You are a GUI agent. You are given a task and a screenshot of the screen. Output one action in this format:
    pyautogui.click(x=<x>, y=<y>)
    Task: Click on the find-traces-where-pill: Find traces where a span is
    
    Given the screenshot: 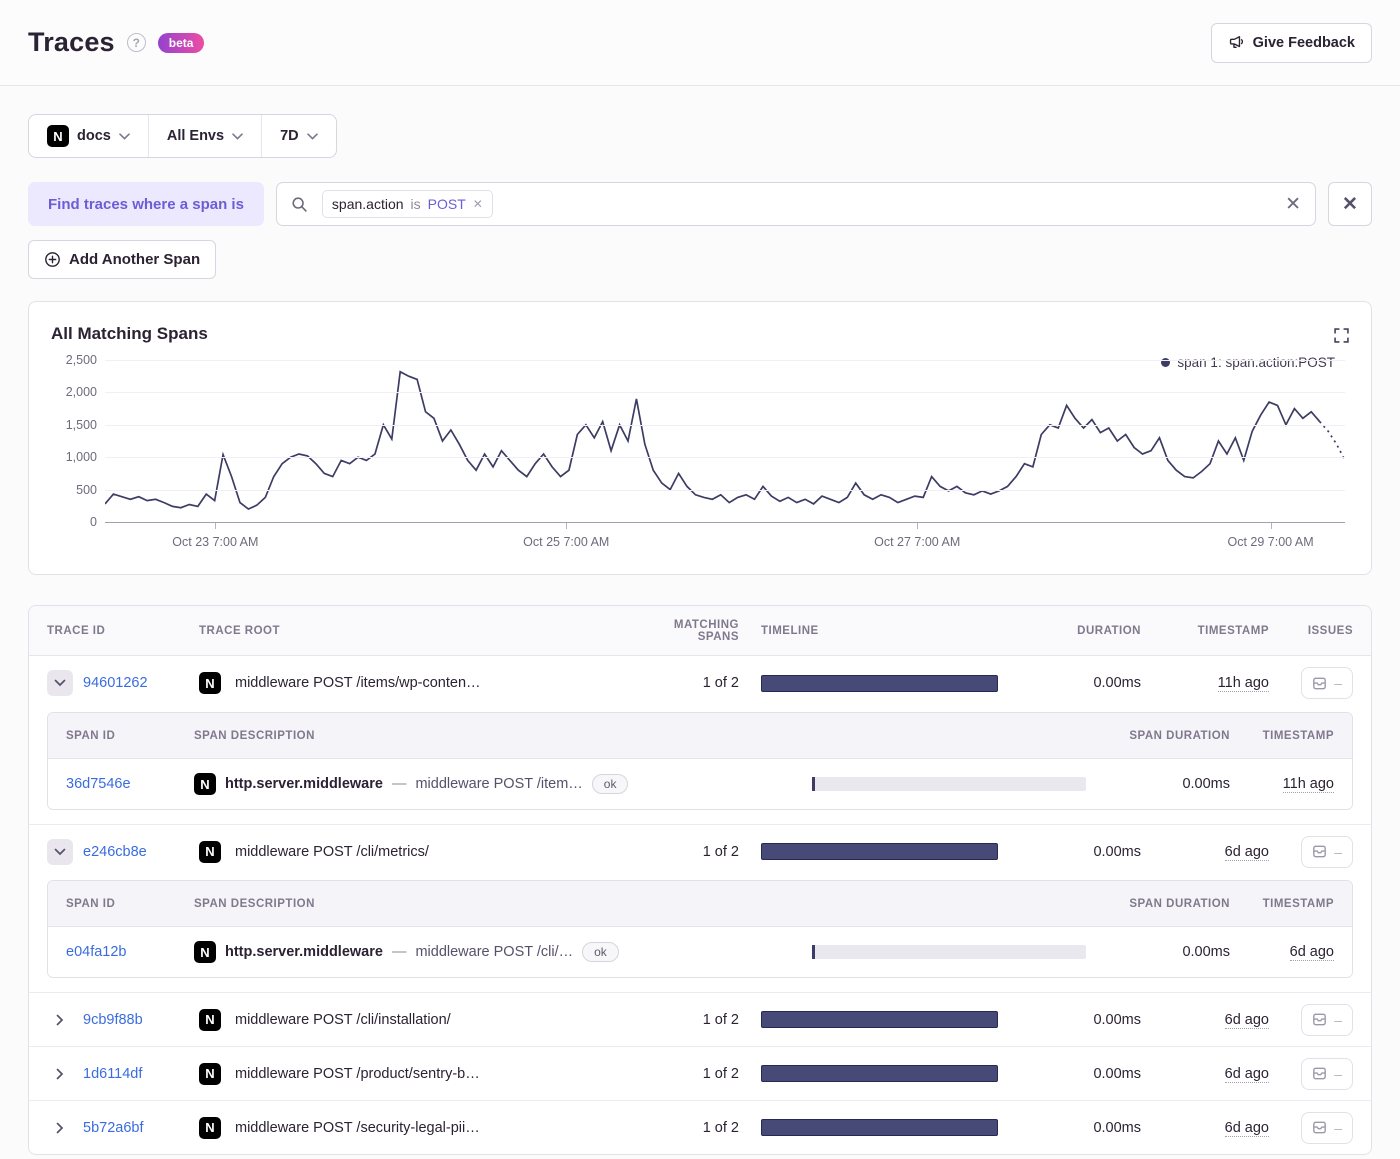 What is the action you would take?
    pyautogui.click(x=146, y=204)
    